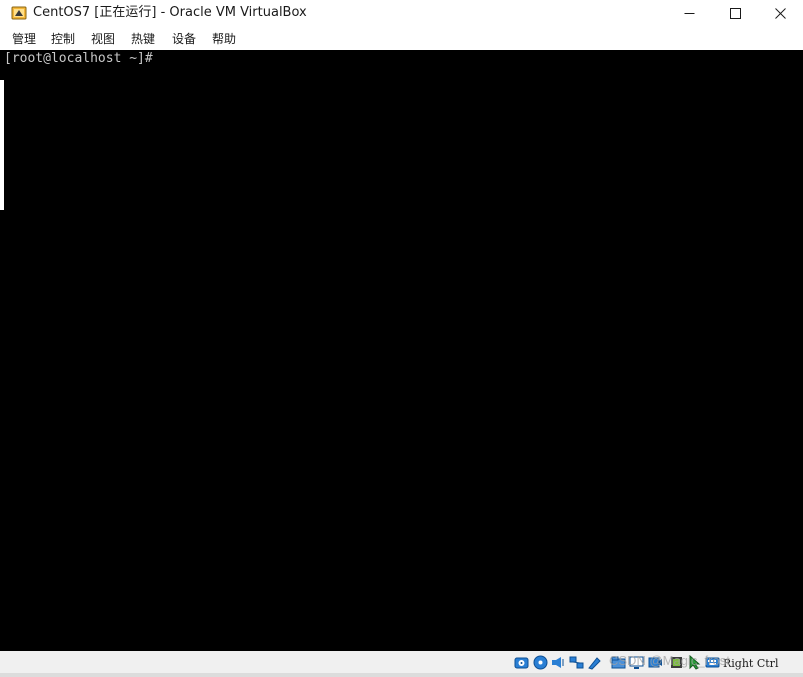  I want to click on hard-disk-icon, so click(521, 662).